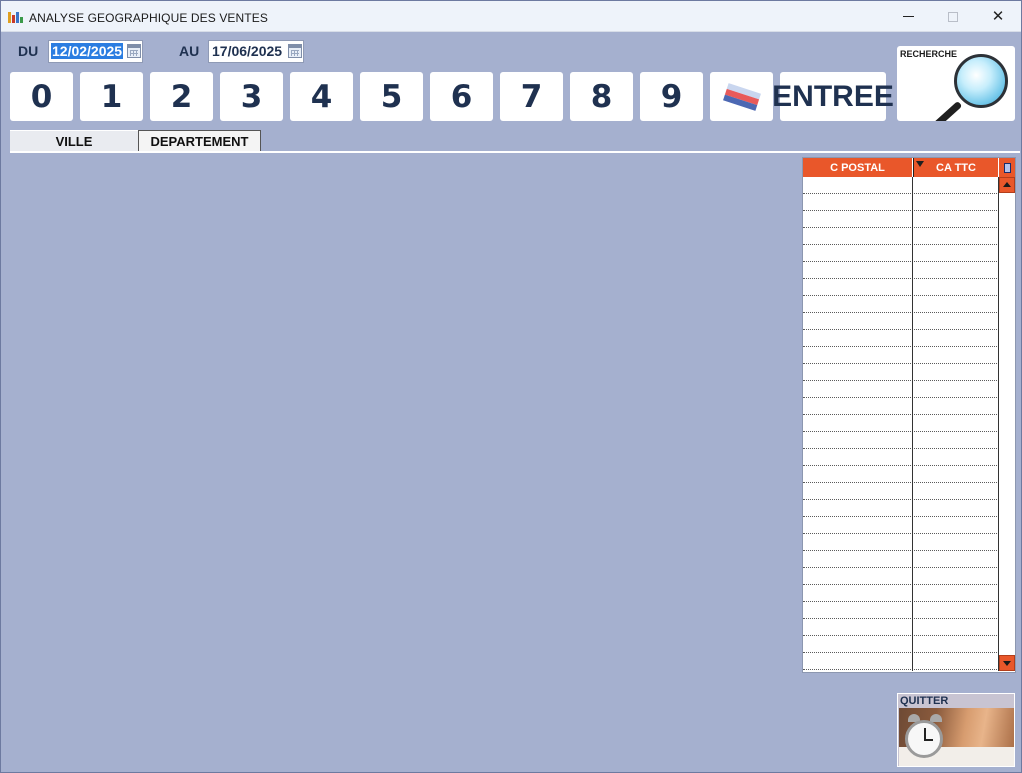  What do you see at coordinates (1007, 663) in the screenshot?
I see `scroll-down-button` at bounding box center [1007, 663].